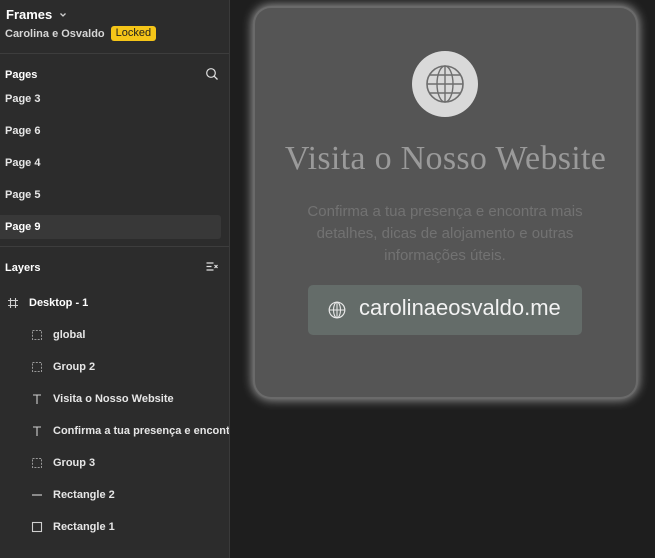  Describe the element at coordinates (445, 158) in the screenshot. I see `card-title: Visita o Nosso Website` at that location.